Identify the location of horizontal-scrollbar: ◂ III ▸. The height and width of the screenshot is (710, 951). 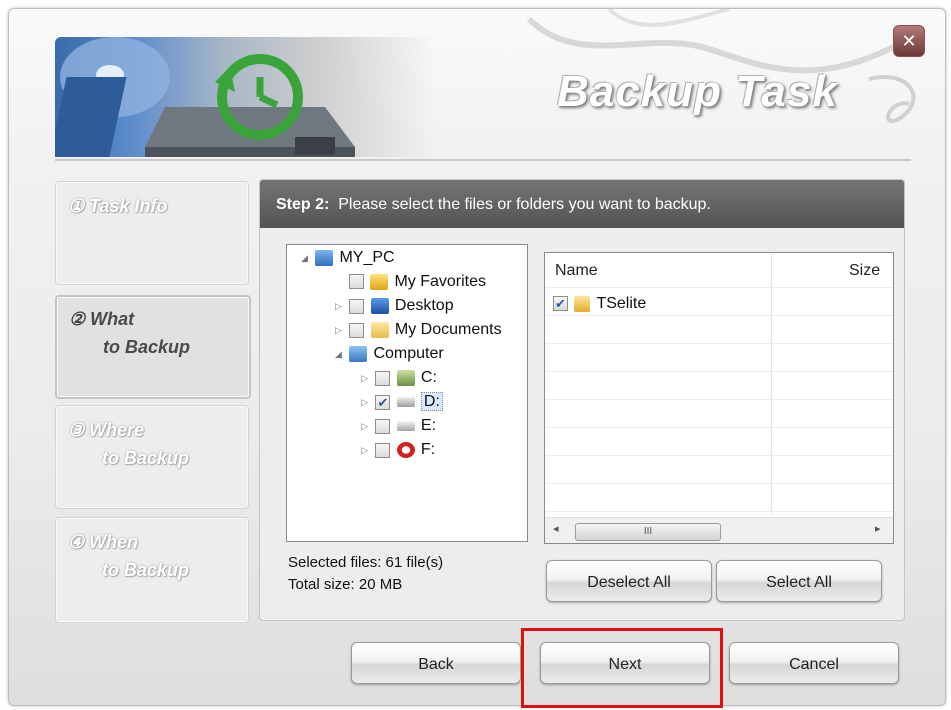
(719, 530).